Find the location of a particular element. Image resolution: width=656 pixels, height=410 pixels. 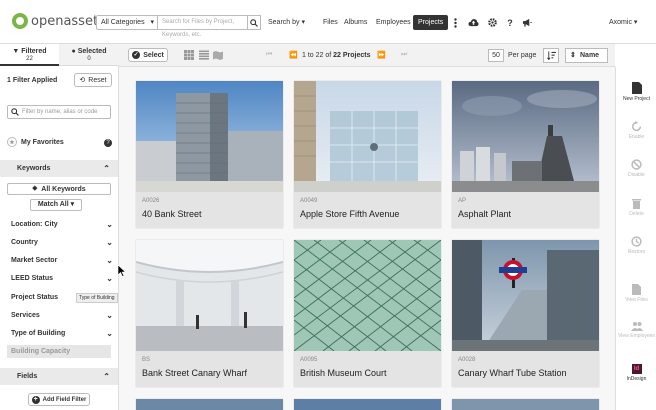

search-button is located at coordinates (254, 22).